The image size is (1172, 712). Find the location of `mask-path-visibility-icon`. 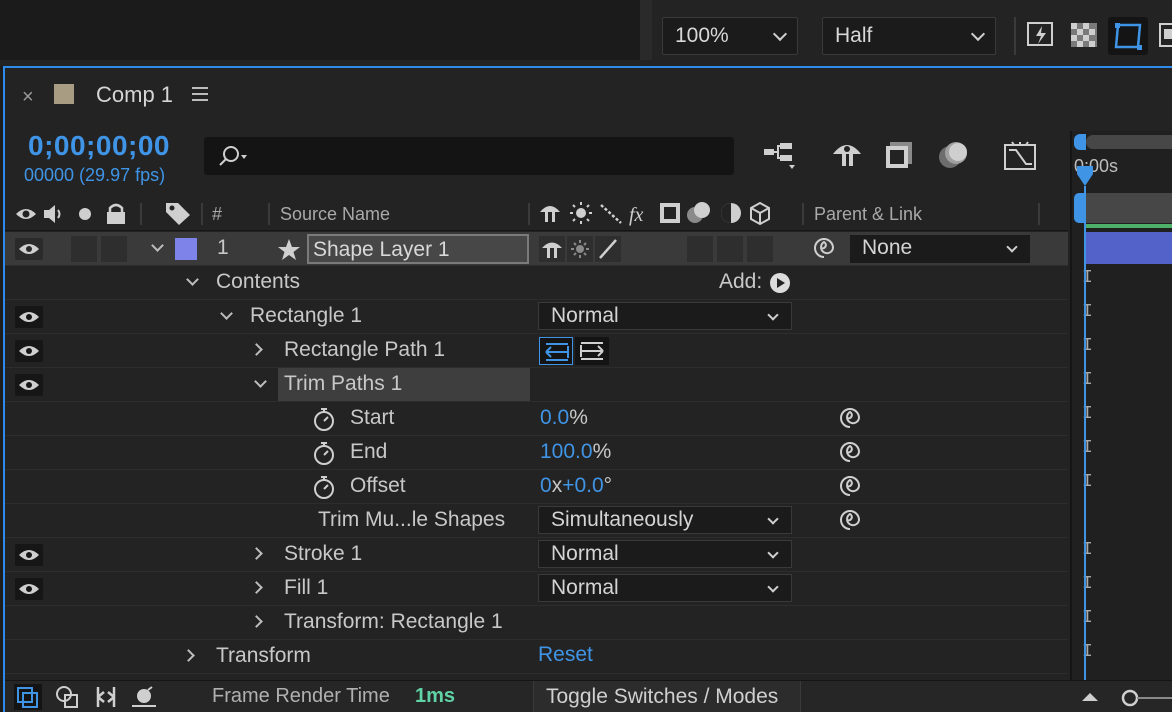

mask-path-visibility-icon is located at coordinates (1128, 36).